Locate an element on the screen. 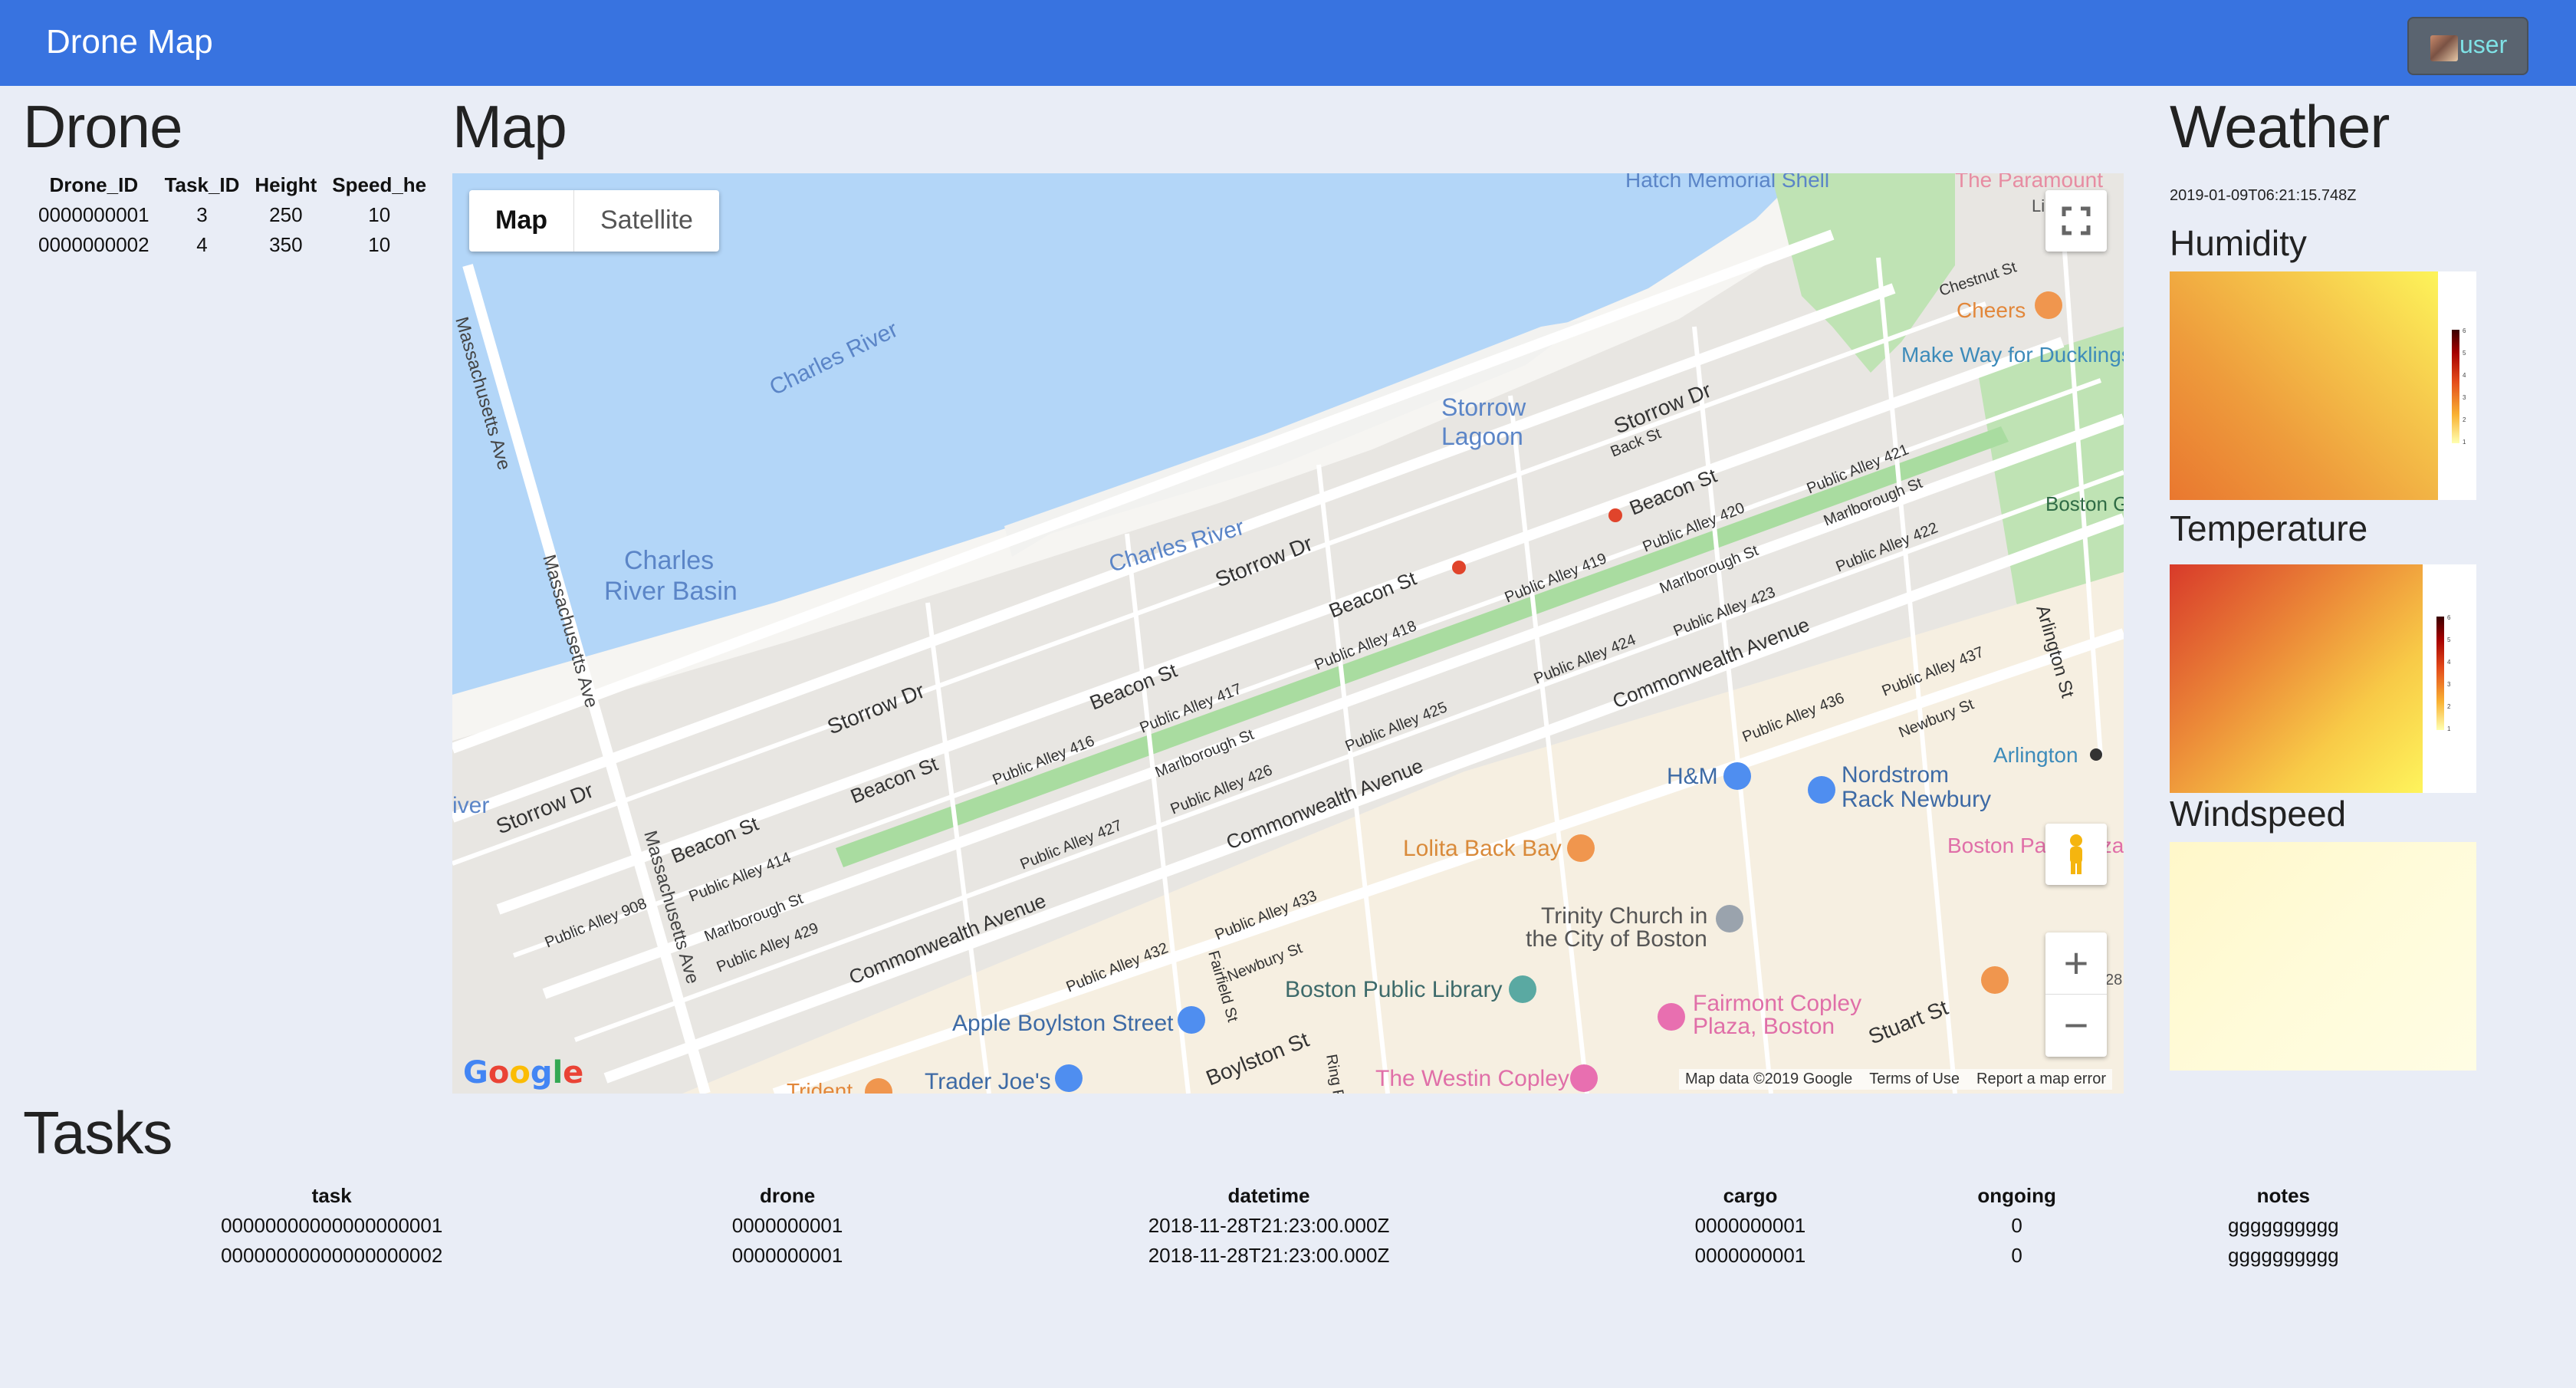 The height and width of the screenshot is (1388, 2576). map-type-control: Map Satellite is located at coordinates (594, 221).